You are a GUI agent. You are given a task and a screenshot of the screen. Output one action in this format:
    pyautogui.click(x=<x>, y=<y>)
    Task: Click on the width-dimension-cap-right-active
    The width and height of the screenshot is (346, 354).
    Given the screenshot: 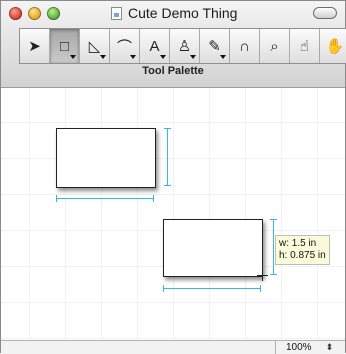 What is the action you would take?
    pyautogui.click(x=260, y=288)
    